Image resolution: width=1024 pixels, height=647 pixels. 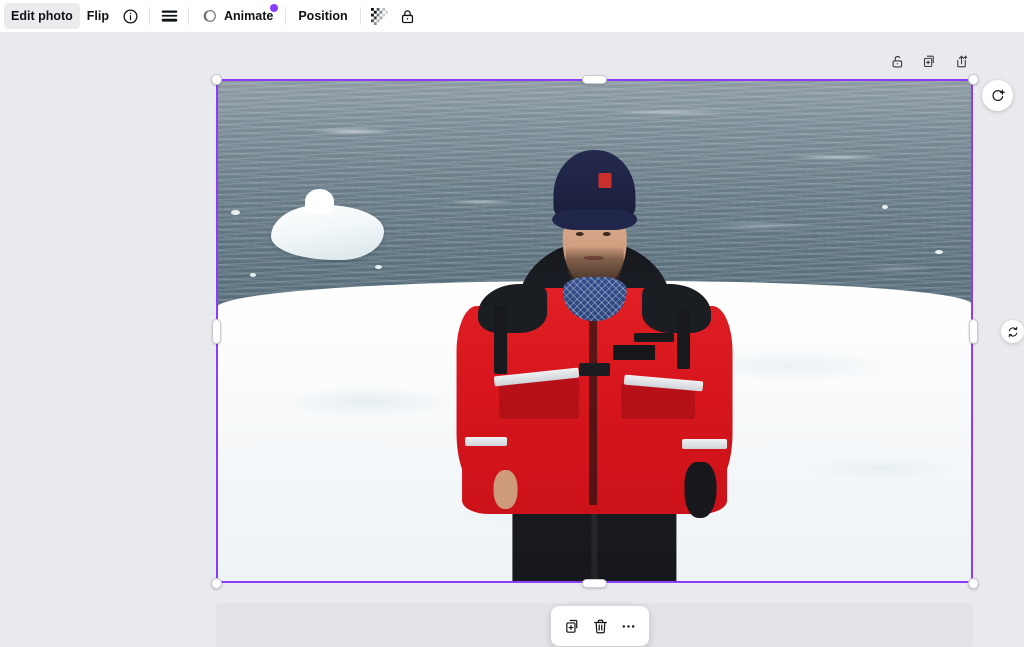 I want to click on more-options-button, so click(x=628, y=626).